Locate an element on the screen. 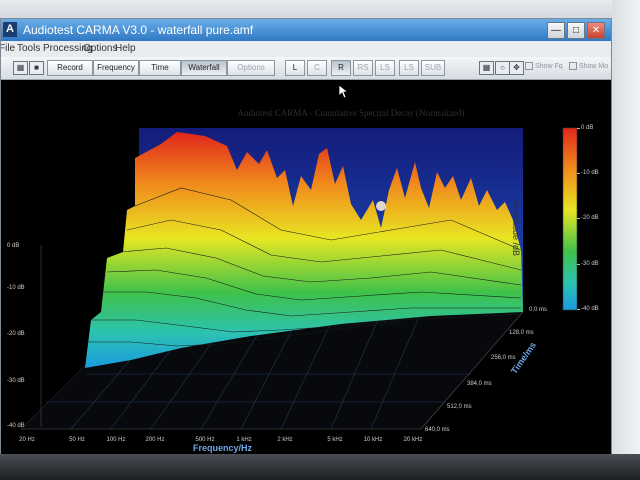 Image resolution: width=640 pixels, height=480 pixels. close-icon: ✕ is located at coordinates (596, 30).